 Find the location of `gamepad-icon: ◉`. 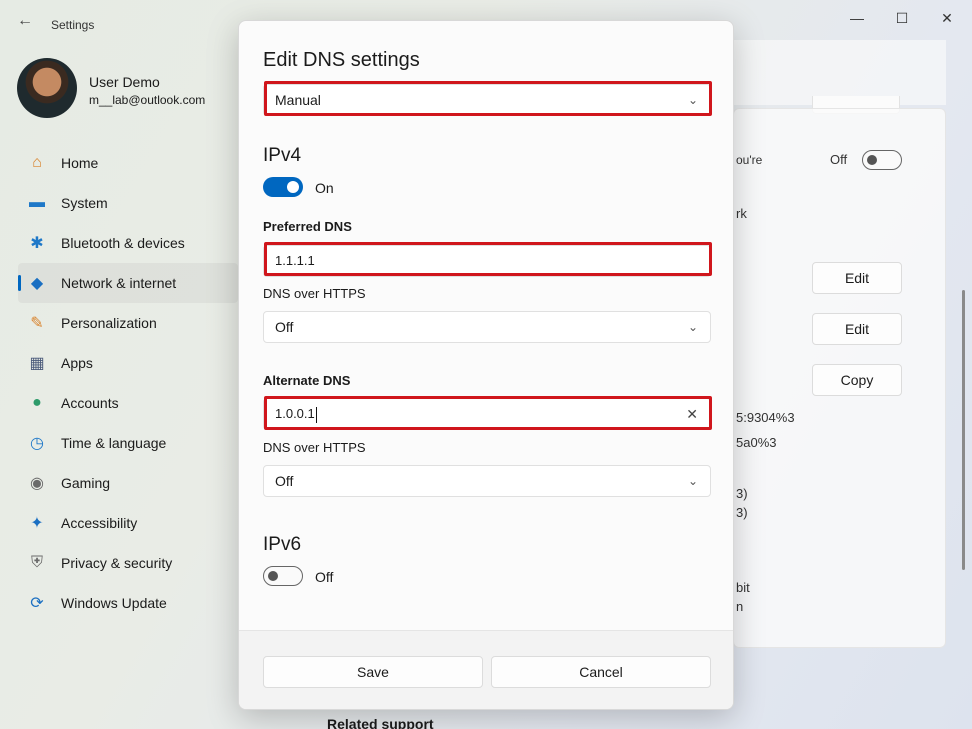

gamepad-icon: ◉ is located at coordinates (37, 483).